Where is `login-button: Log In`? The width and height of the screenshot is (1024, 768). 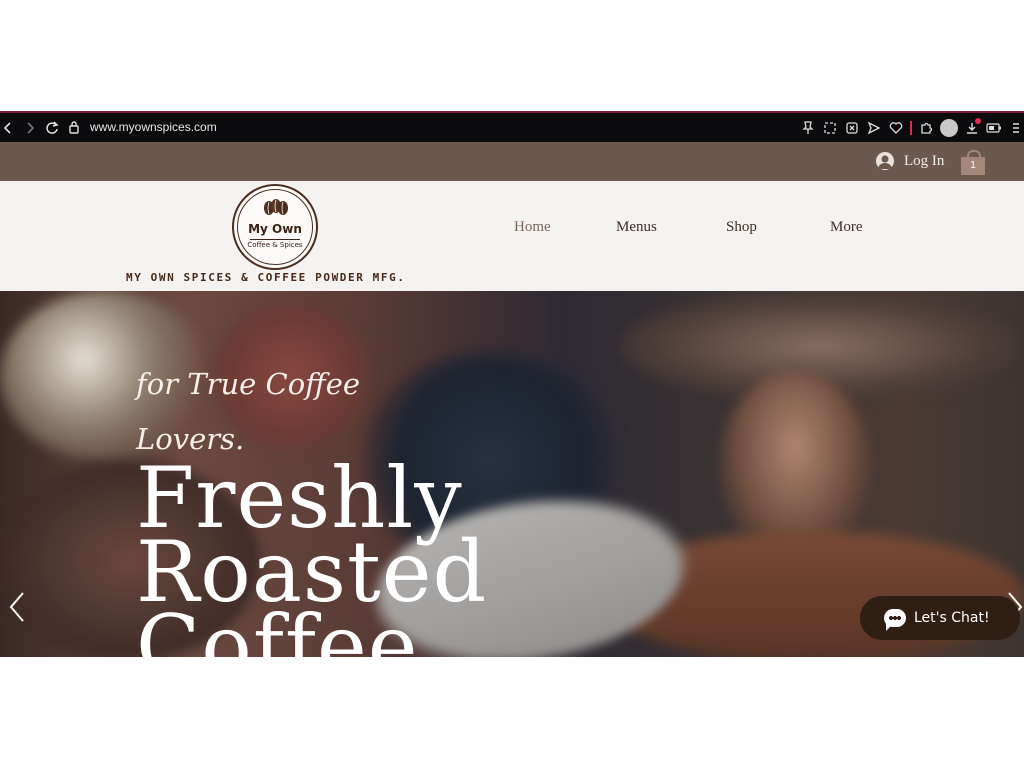 login-button: Log In is located at coordinates (910, 161).